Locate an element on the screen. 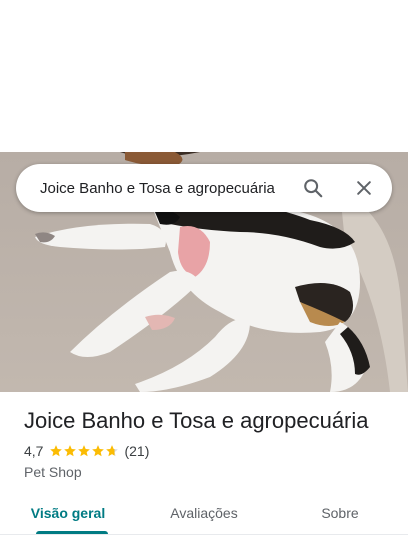 This screenshot has width=408, height=544. search-icon is located at coordinates (313, 188).